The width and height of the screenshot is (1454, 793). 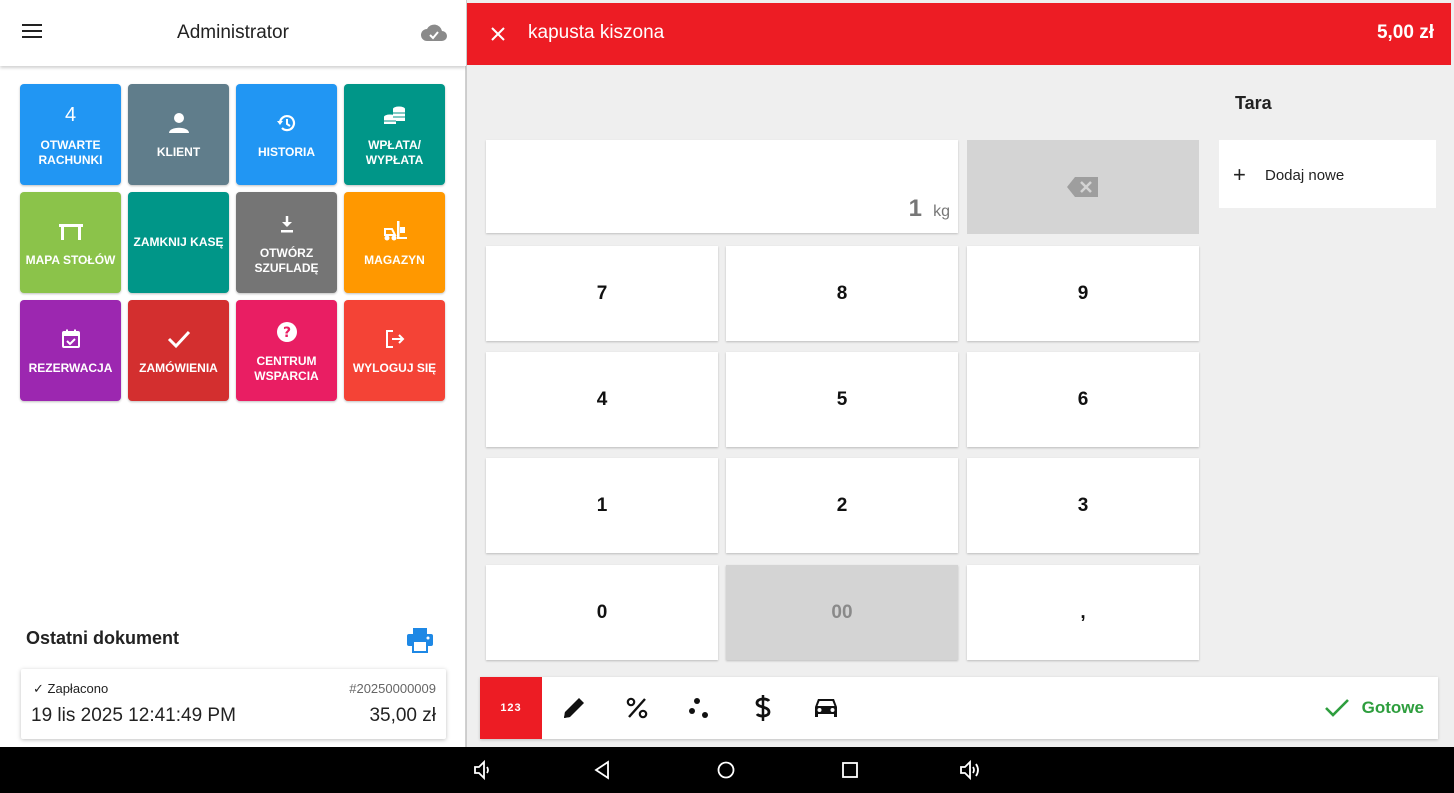 What do you see at coordinates (602, 399) in the screenshot?
I see `key-4: 4` at bounding box center [602, 399].